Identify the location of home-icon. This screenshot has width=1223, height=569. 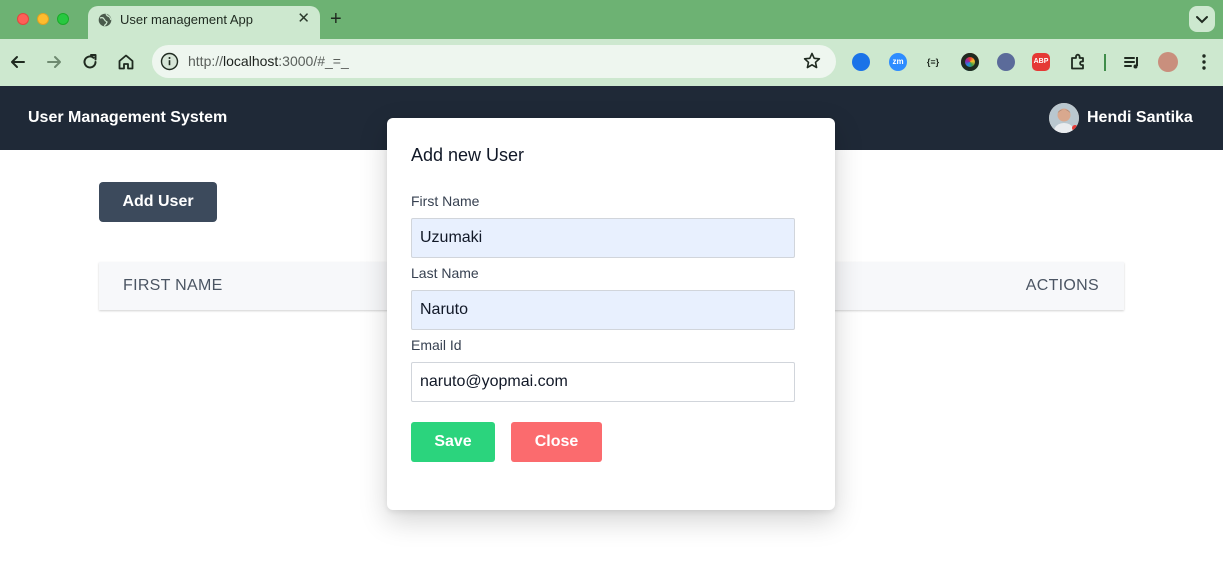
(126, 62).